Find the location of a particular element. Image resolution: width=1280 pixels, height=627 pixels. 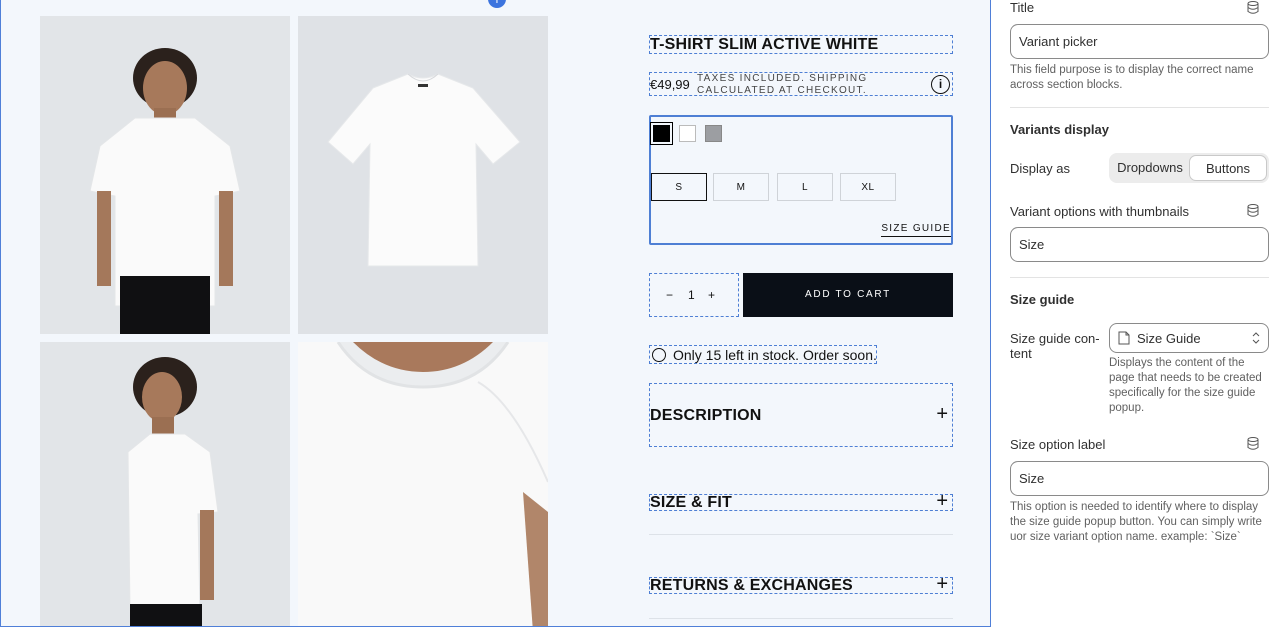

variant-picker: S M L XL SIZE GUIDE is located at coordinates (801, 180).